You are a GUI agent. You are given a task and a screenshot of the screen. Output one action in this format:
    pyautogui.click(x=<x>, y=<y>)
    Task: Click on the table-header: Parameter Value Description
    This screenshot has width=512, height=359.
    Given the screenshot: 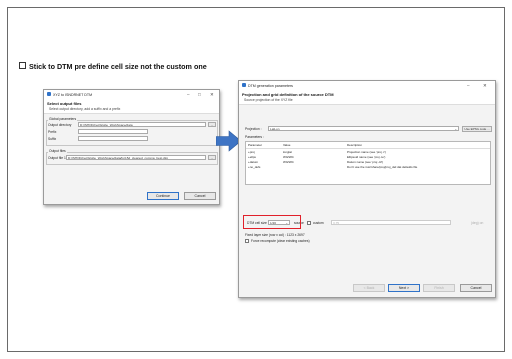 What is the action you would take?
    pyautogui.click(x=368, y=145)
    